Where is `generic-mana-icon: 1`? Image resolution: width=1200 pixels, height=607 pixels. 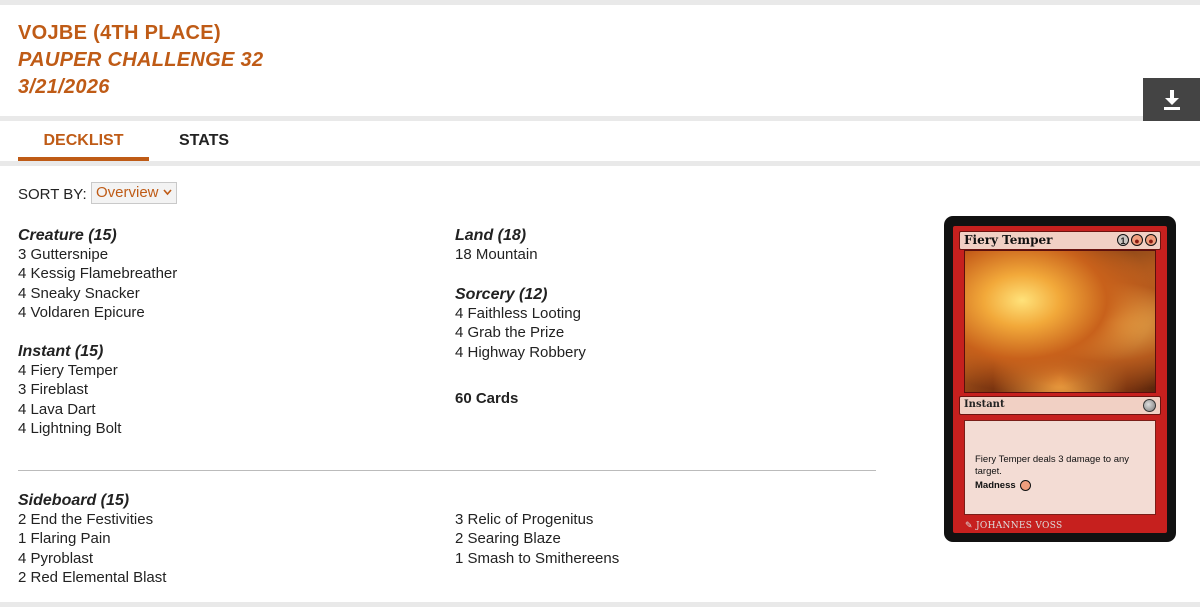 generic-mana-icon: 1 is located at coordinates (1123, 240).